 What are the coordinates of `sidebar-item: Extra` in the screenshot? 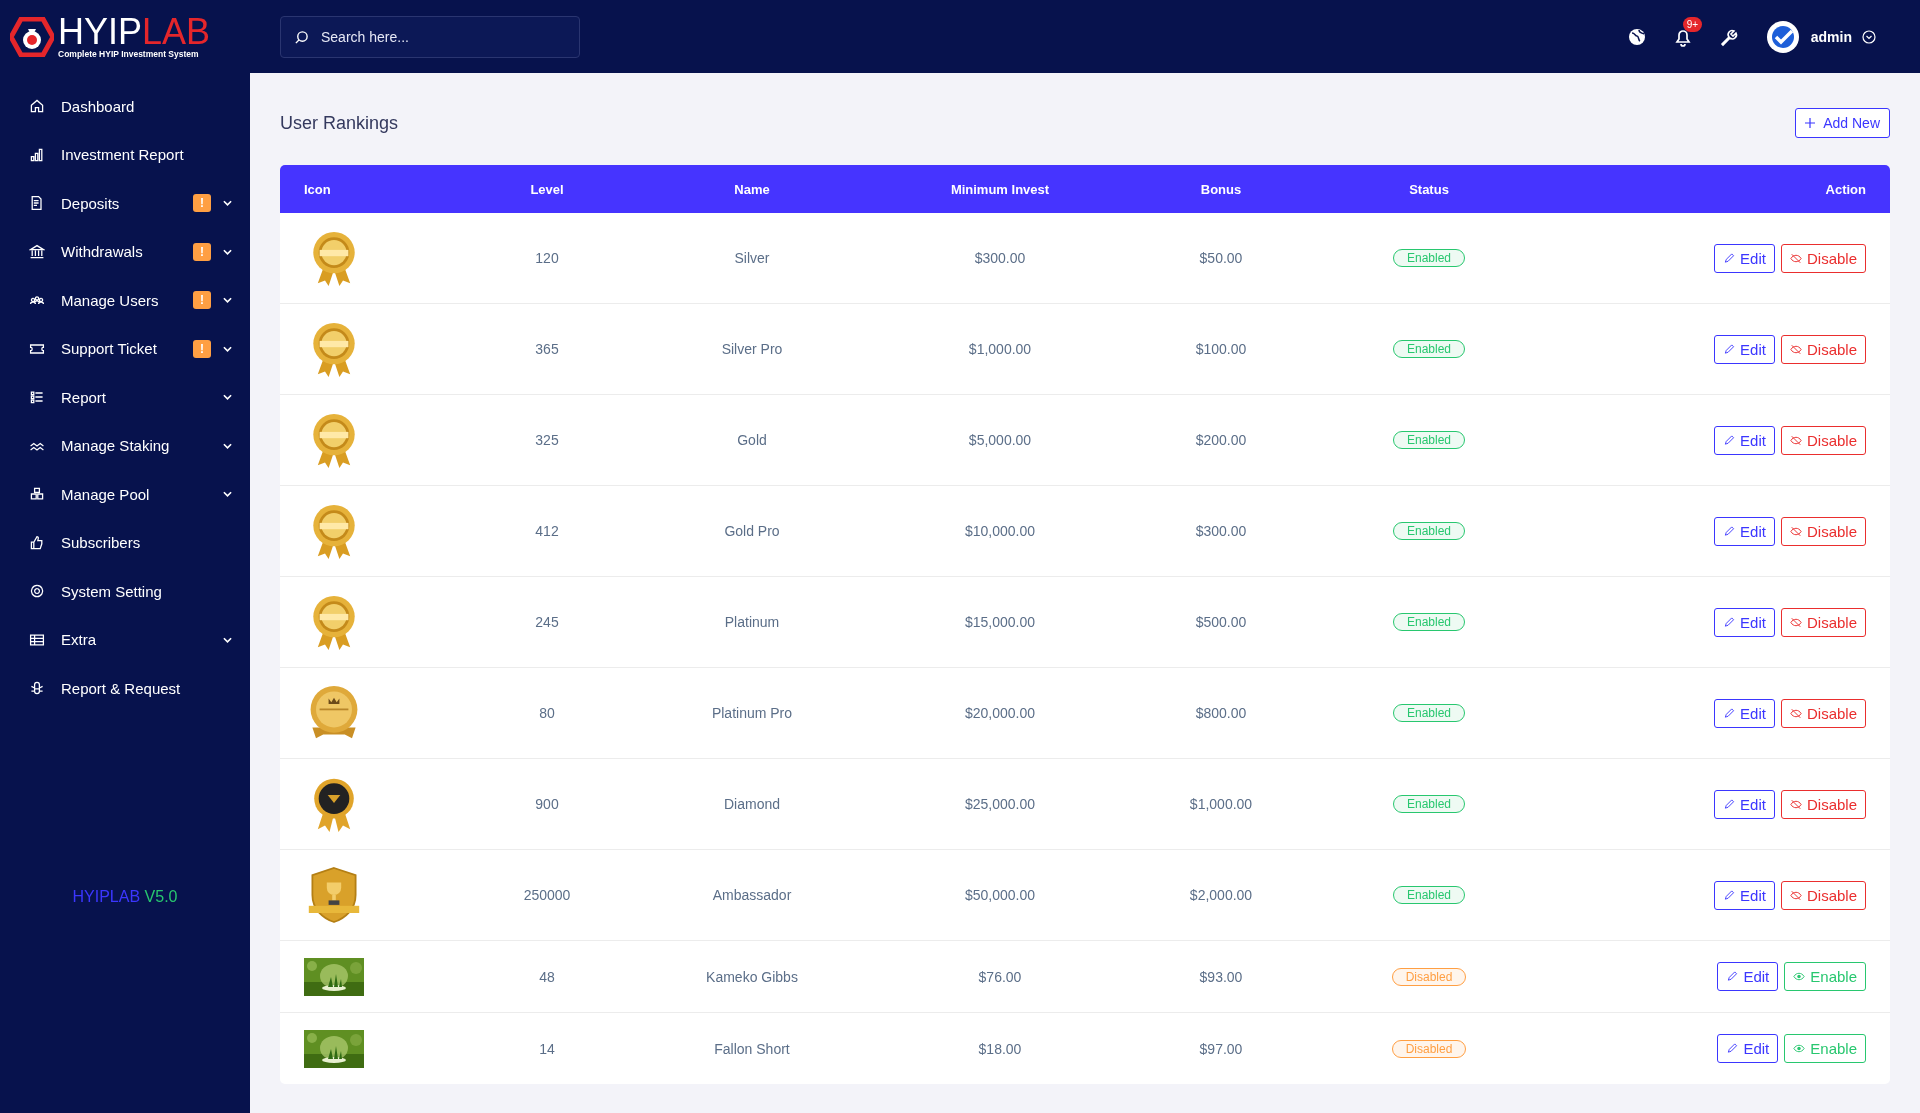 It's located at (125, 639).